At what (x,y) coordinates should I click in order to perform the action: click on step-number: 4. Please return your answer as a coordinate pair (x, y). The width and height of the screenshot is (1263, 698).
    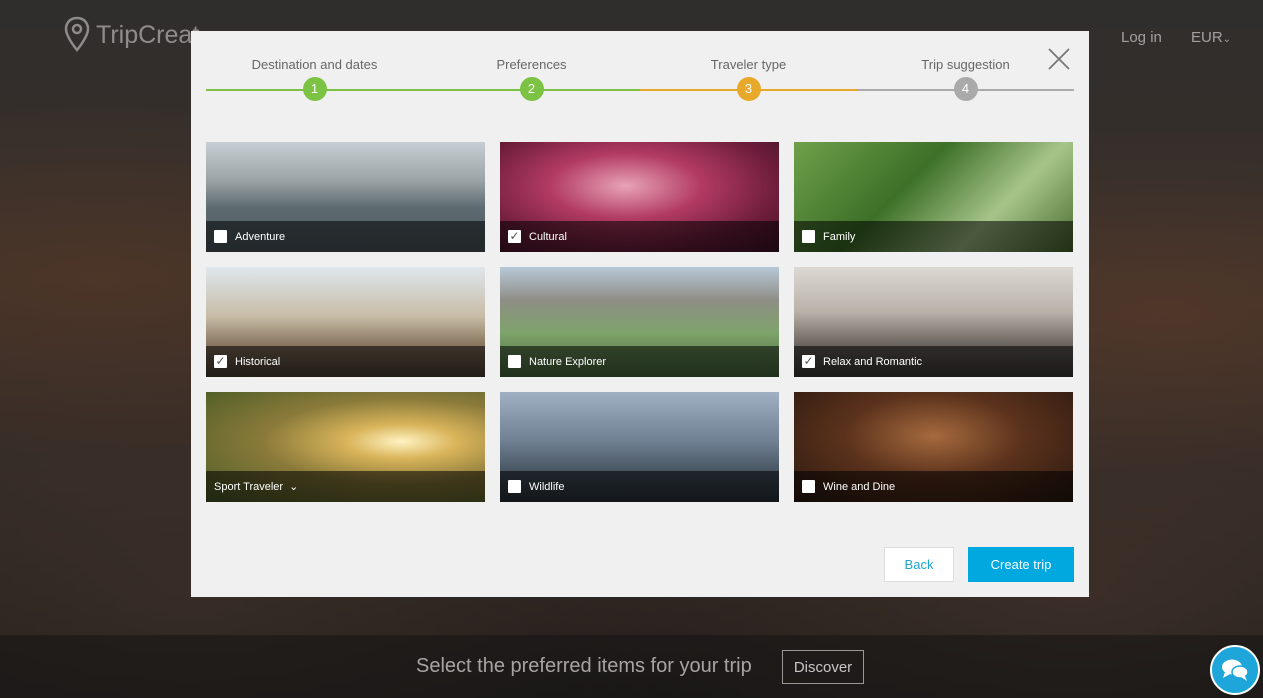
    Looking at the image, I should click on (965, 89).